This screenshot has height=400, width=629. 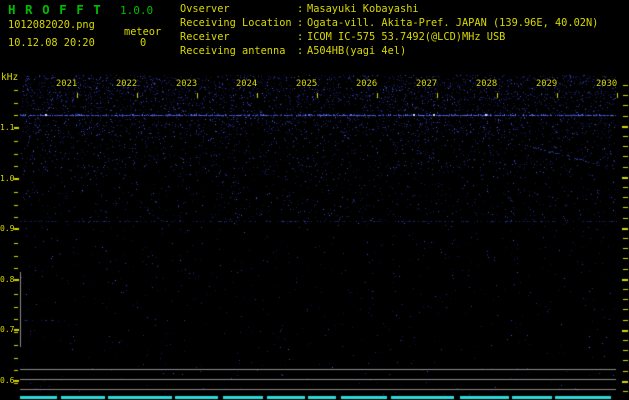 What do you see at coordinates (10, 77) in the screenshot?
I see `frequency-unit-label: kHz` at bounding box center [10, 77].